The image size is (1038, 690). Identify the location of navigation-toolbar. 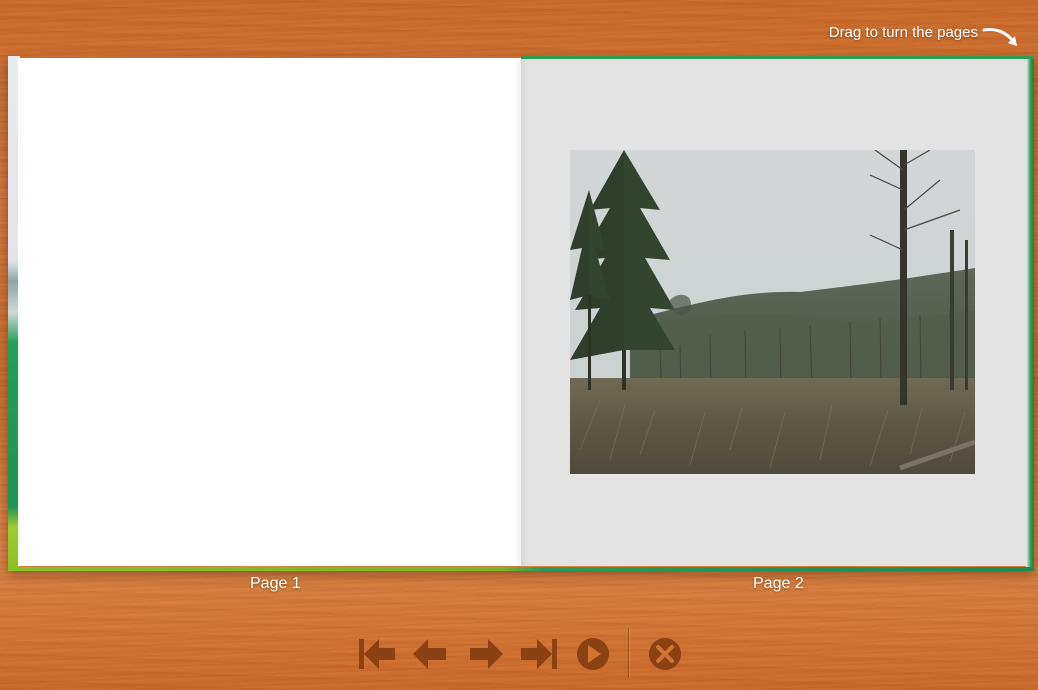
(519, 654).